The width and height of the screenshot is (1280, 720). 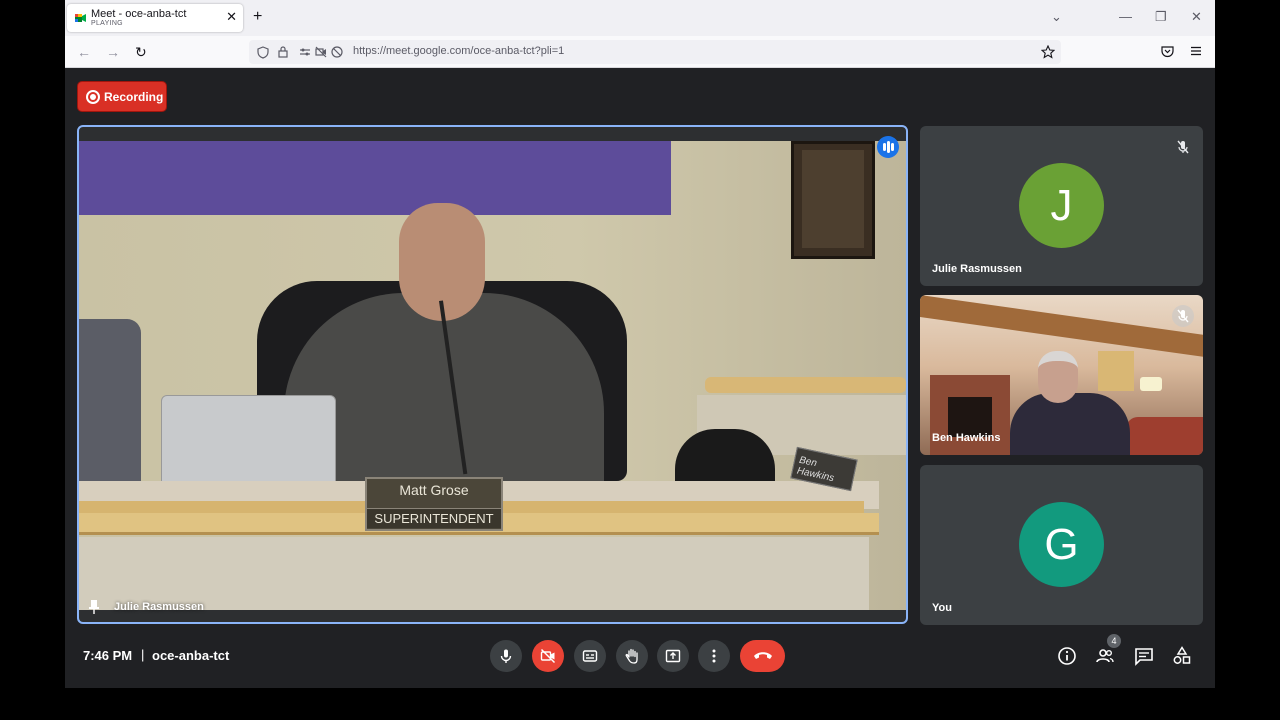 I want to click on captions-button, so click(x=590, y=656).